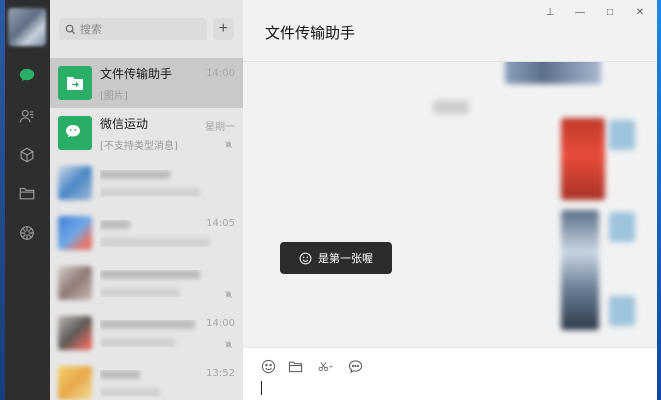  I want to click on message-composer, so click(450, 373).